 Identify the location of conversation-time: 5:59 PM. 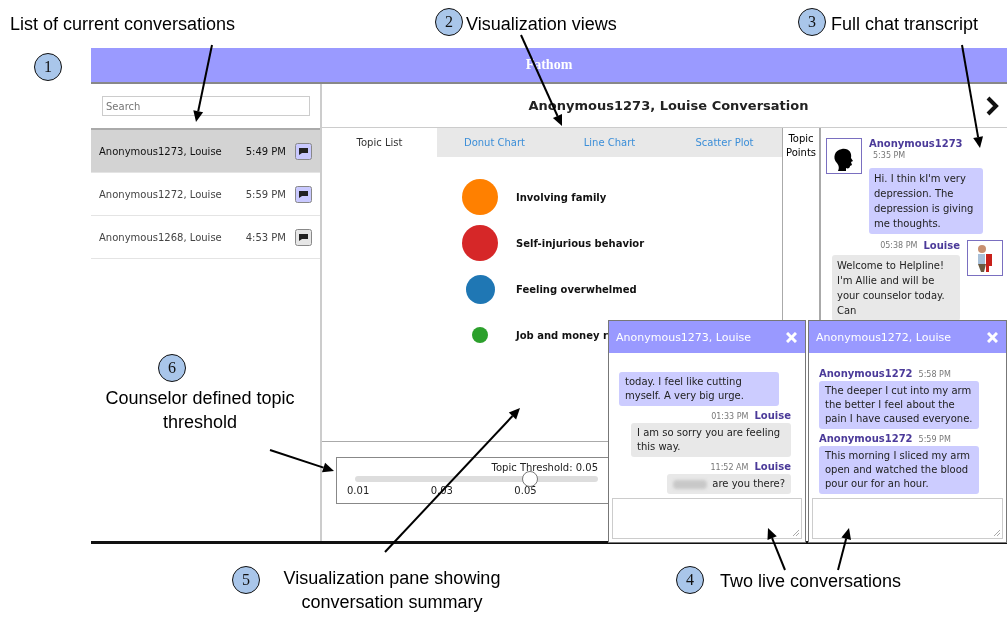
(265, 194).